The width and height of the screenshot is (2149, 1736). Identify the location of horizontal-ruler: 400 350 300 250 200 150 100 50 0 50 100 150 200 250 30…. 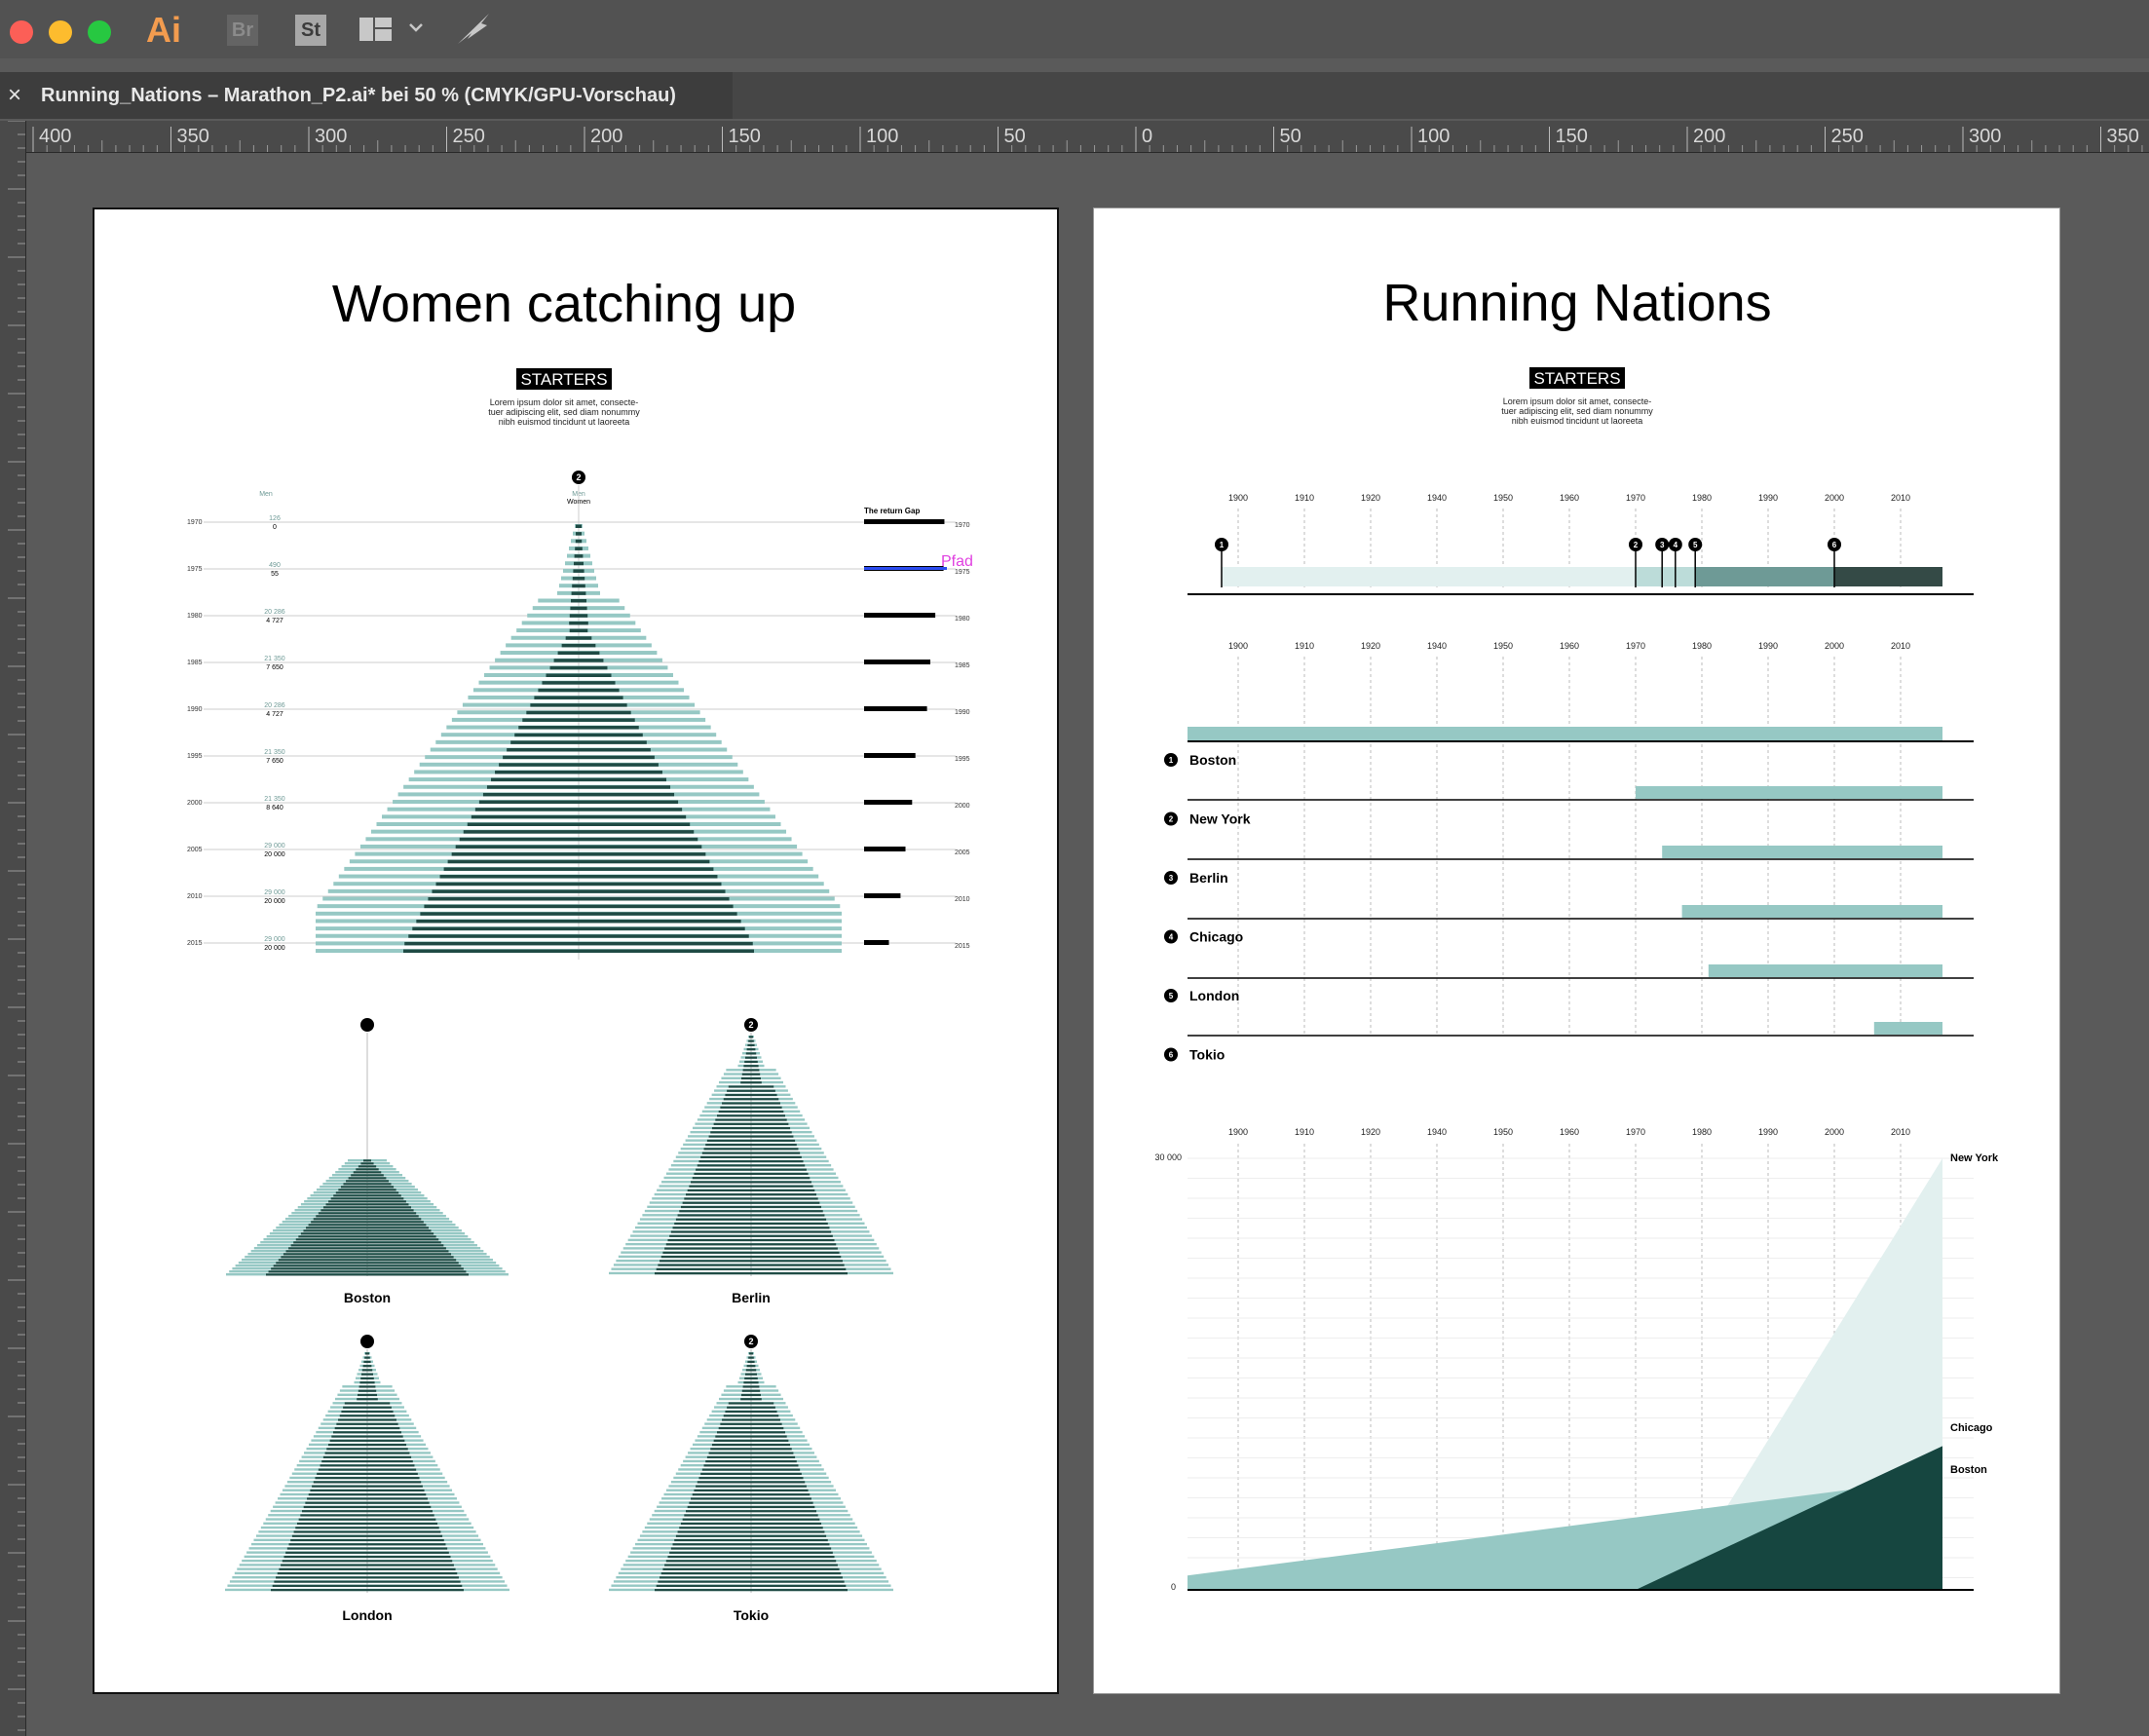
(1074, 137).